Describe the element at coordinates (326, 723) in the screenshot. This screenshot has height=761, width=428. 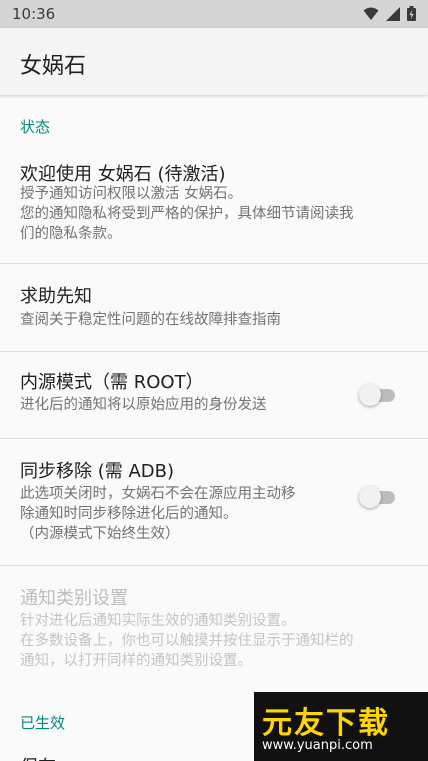
I see `watermark-logo: 元友下载` at that location.